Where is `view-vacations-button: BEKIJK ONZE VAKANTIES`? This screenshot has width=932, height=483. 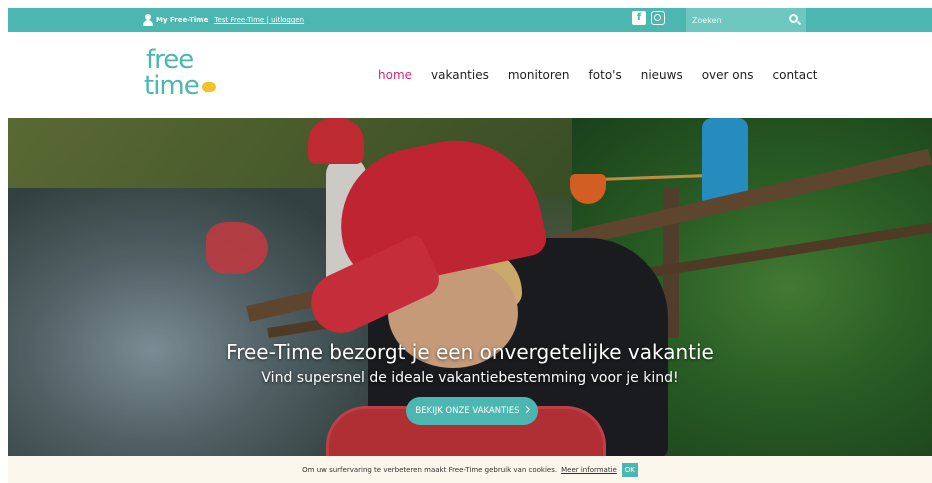 view-vacations-button: BEKIJK ONZE VAKANTIES is located at coordinates (472, 411).